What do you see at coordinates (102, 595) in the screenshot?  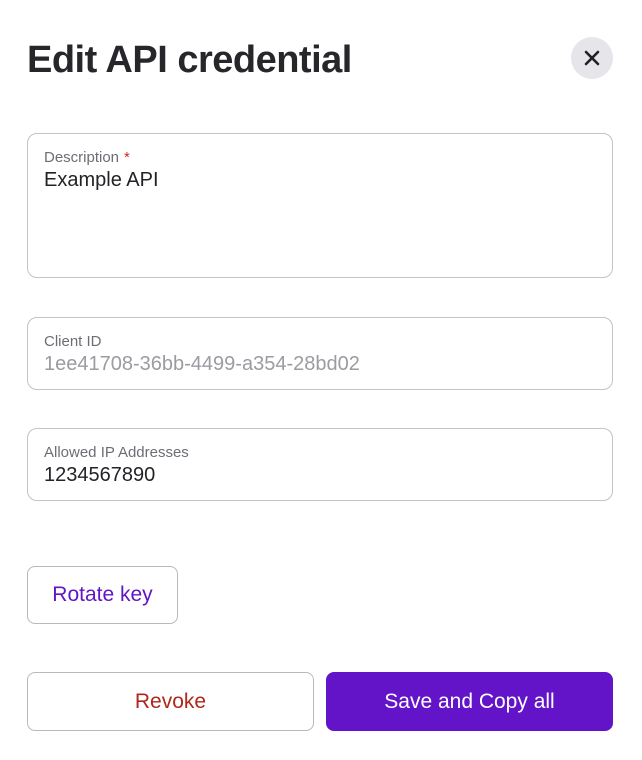 I see `rotate-key-button: Rotate key` at bounding box center [102, 595].